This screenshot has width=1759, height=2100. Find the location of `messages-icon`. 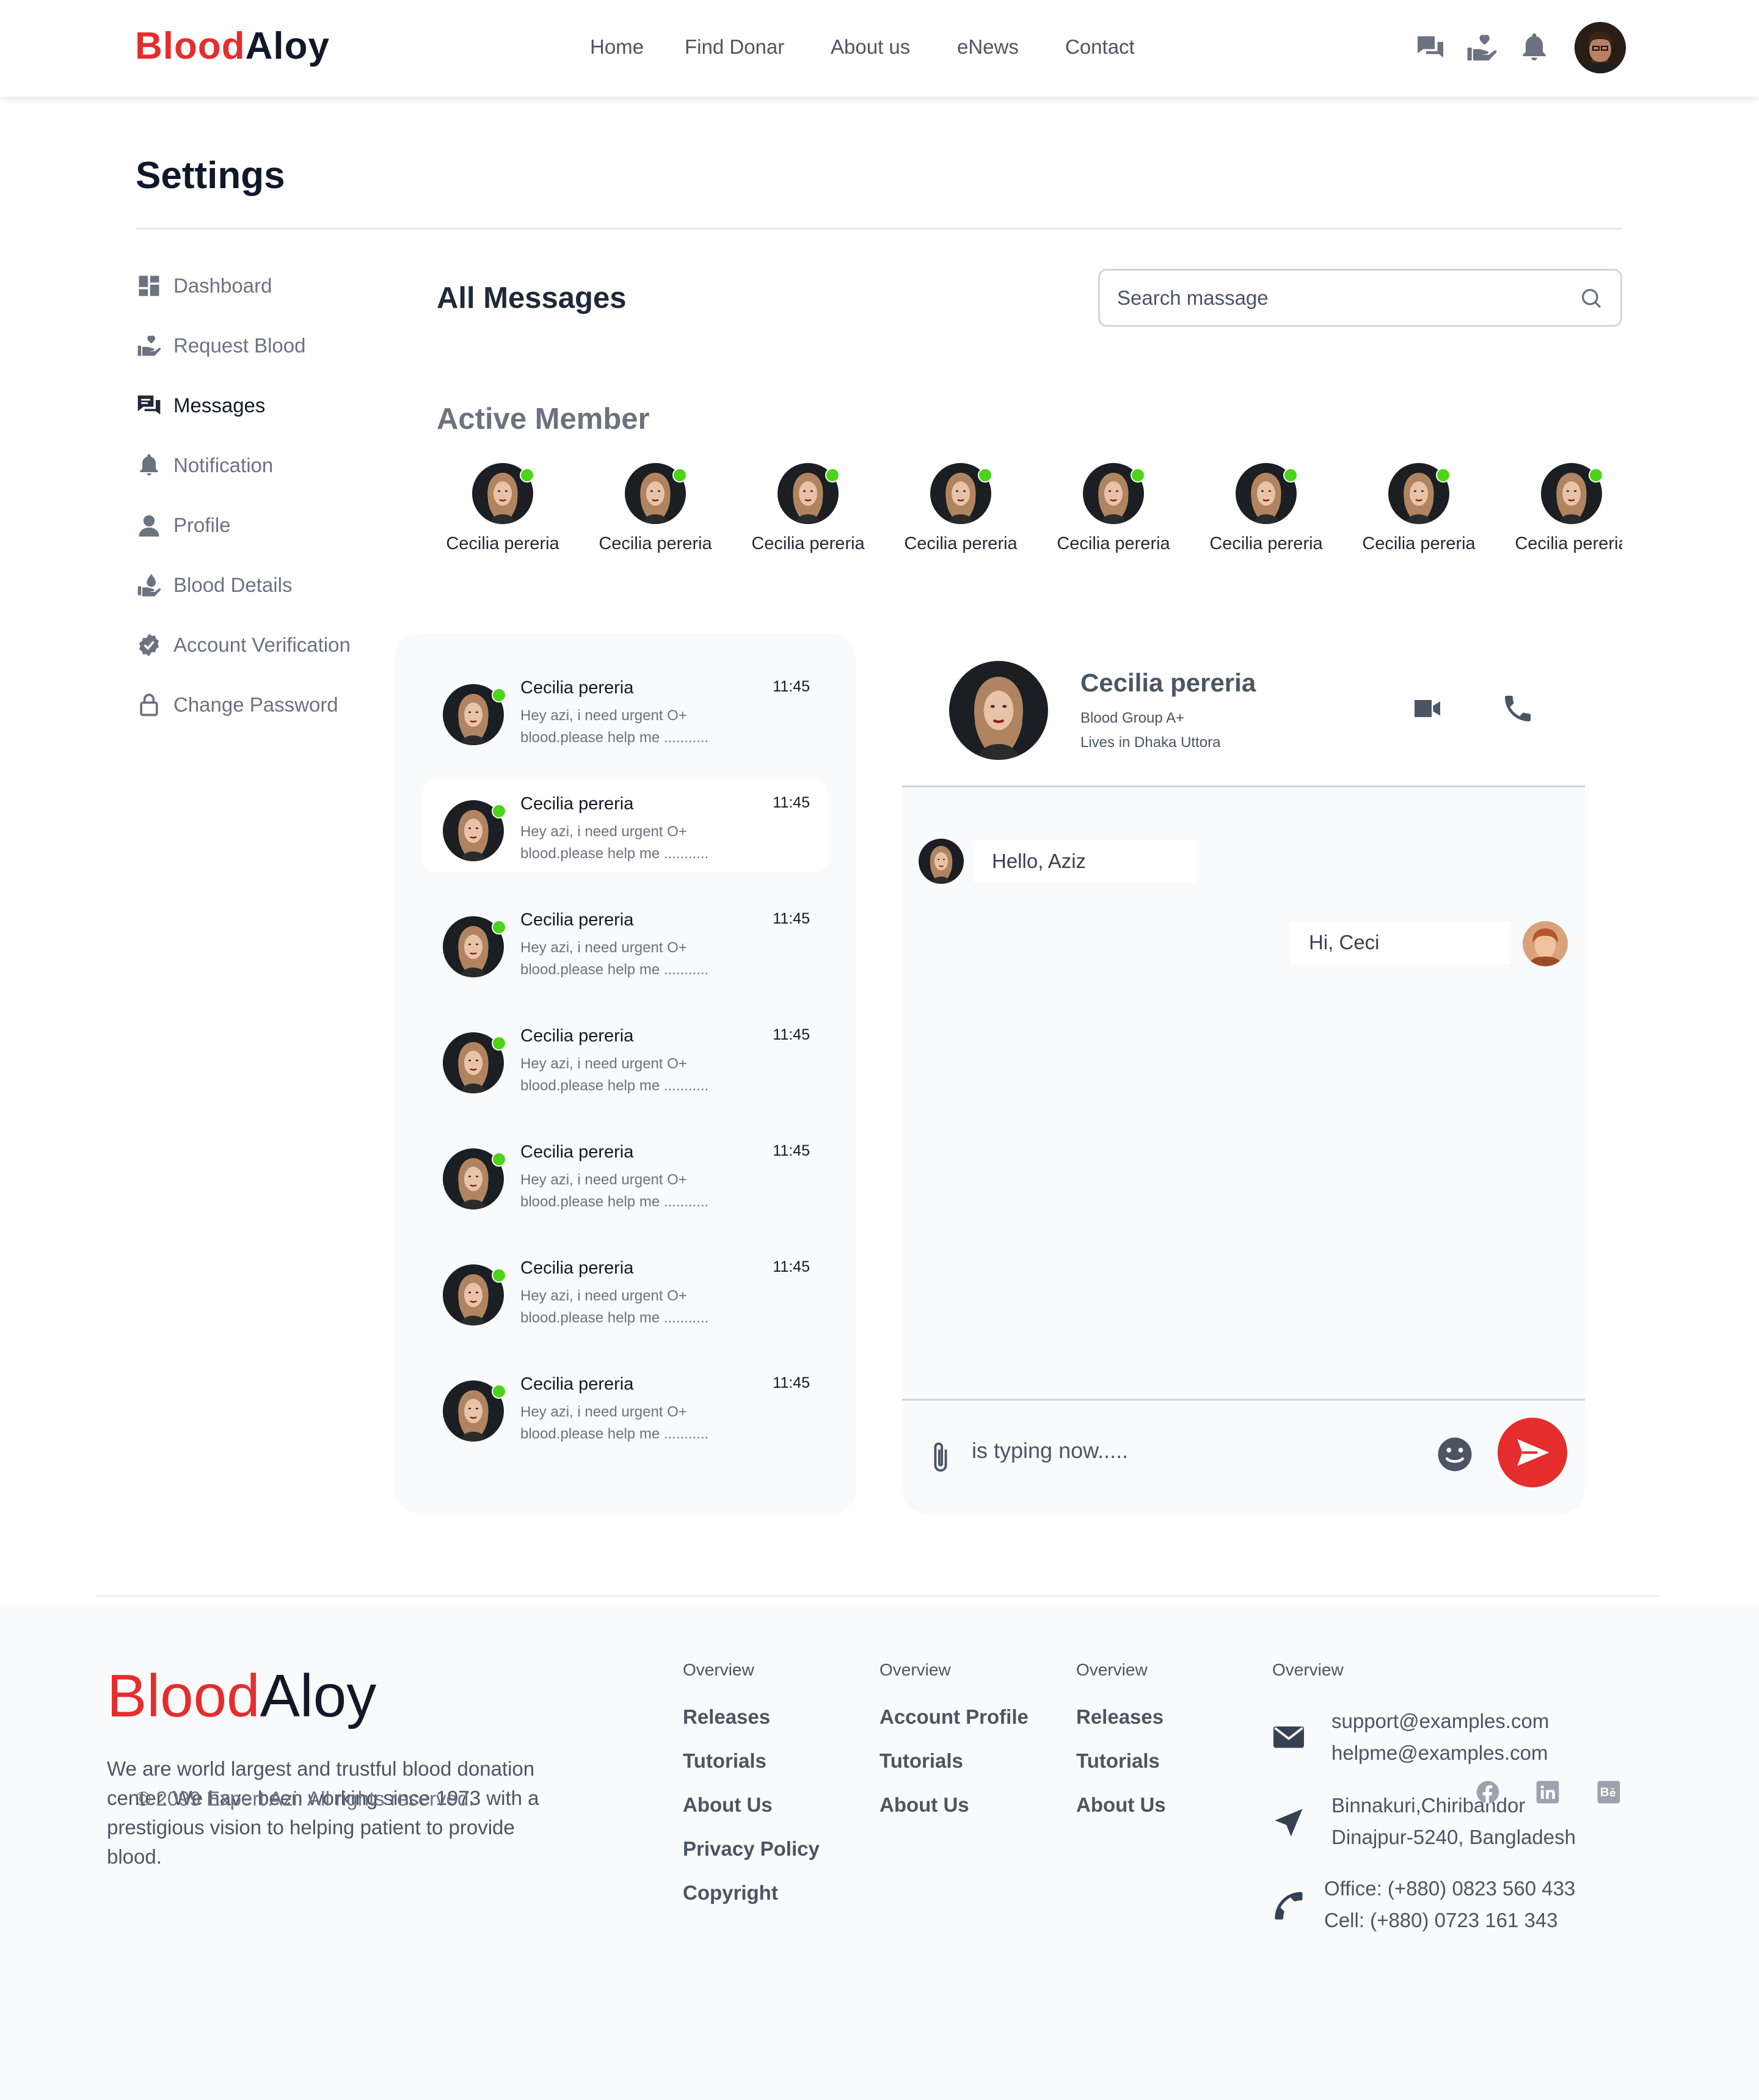

messages-icon is located at coordinates (149, 405).